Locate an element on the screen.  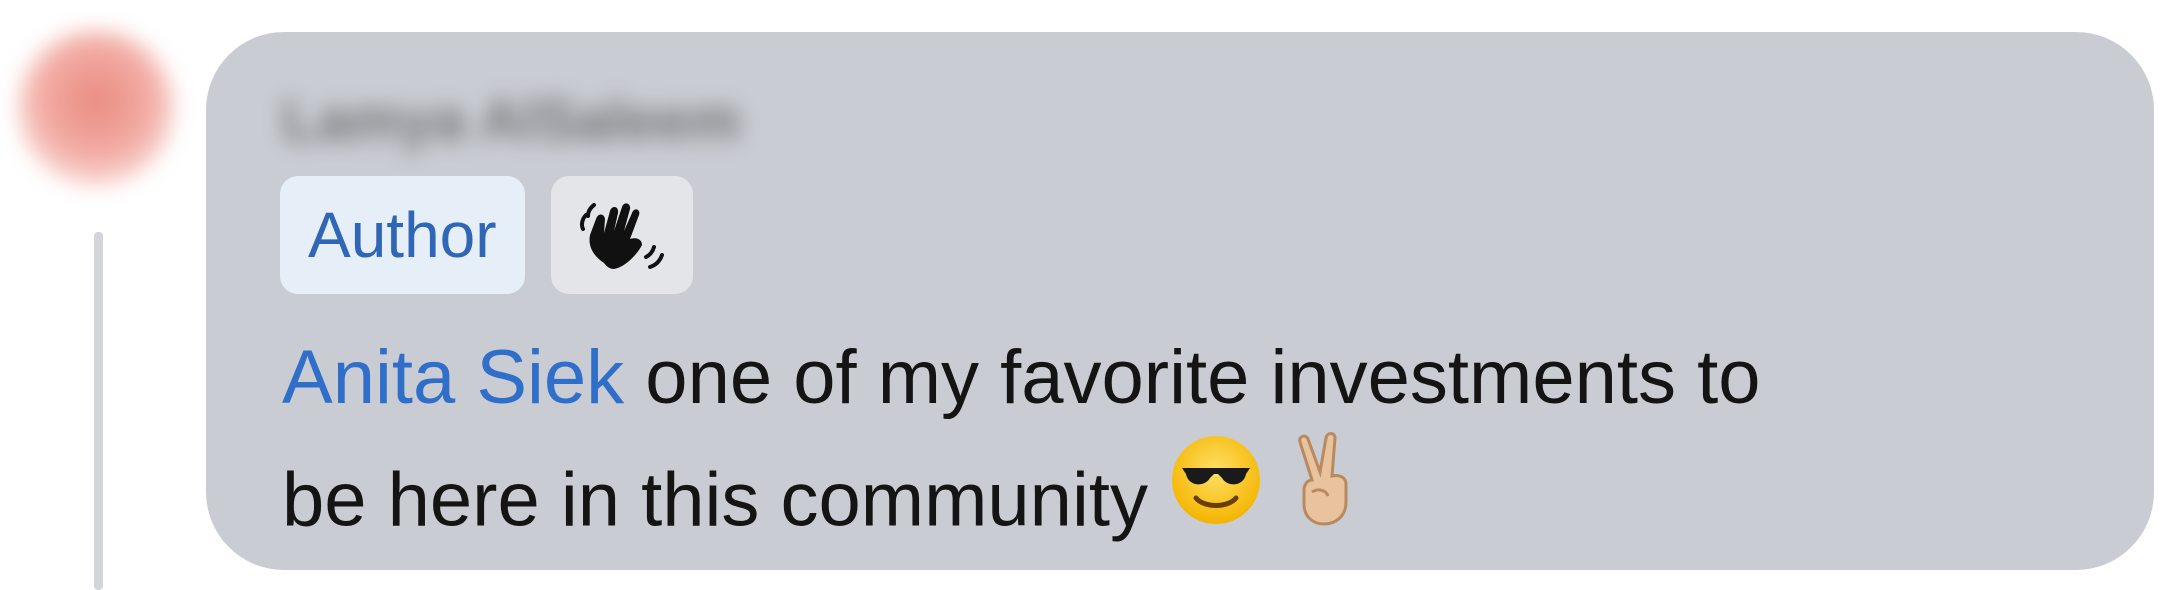
comment-text-line1: one of my favorite investments to is located at coordinates (1192, 377).